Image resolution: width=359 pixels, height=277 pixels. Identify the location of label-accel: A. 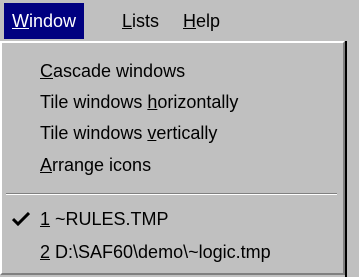
(46, 165).